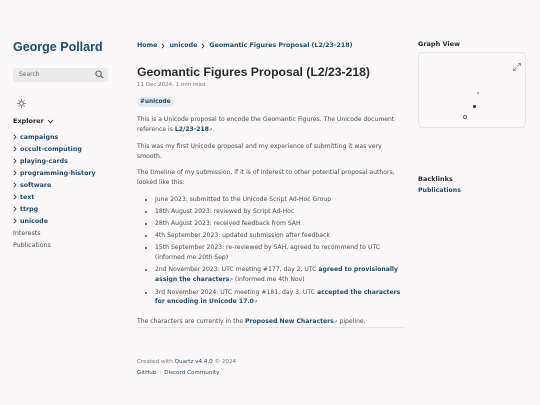 Image resolution: width=540 pixels, height=405 pixels. I want to click on explorer-folder-playing-cards: playing-cards, so click(54, 161).